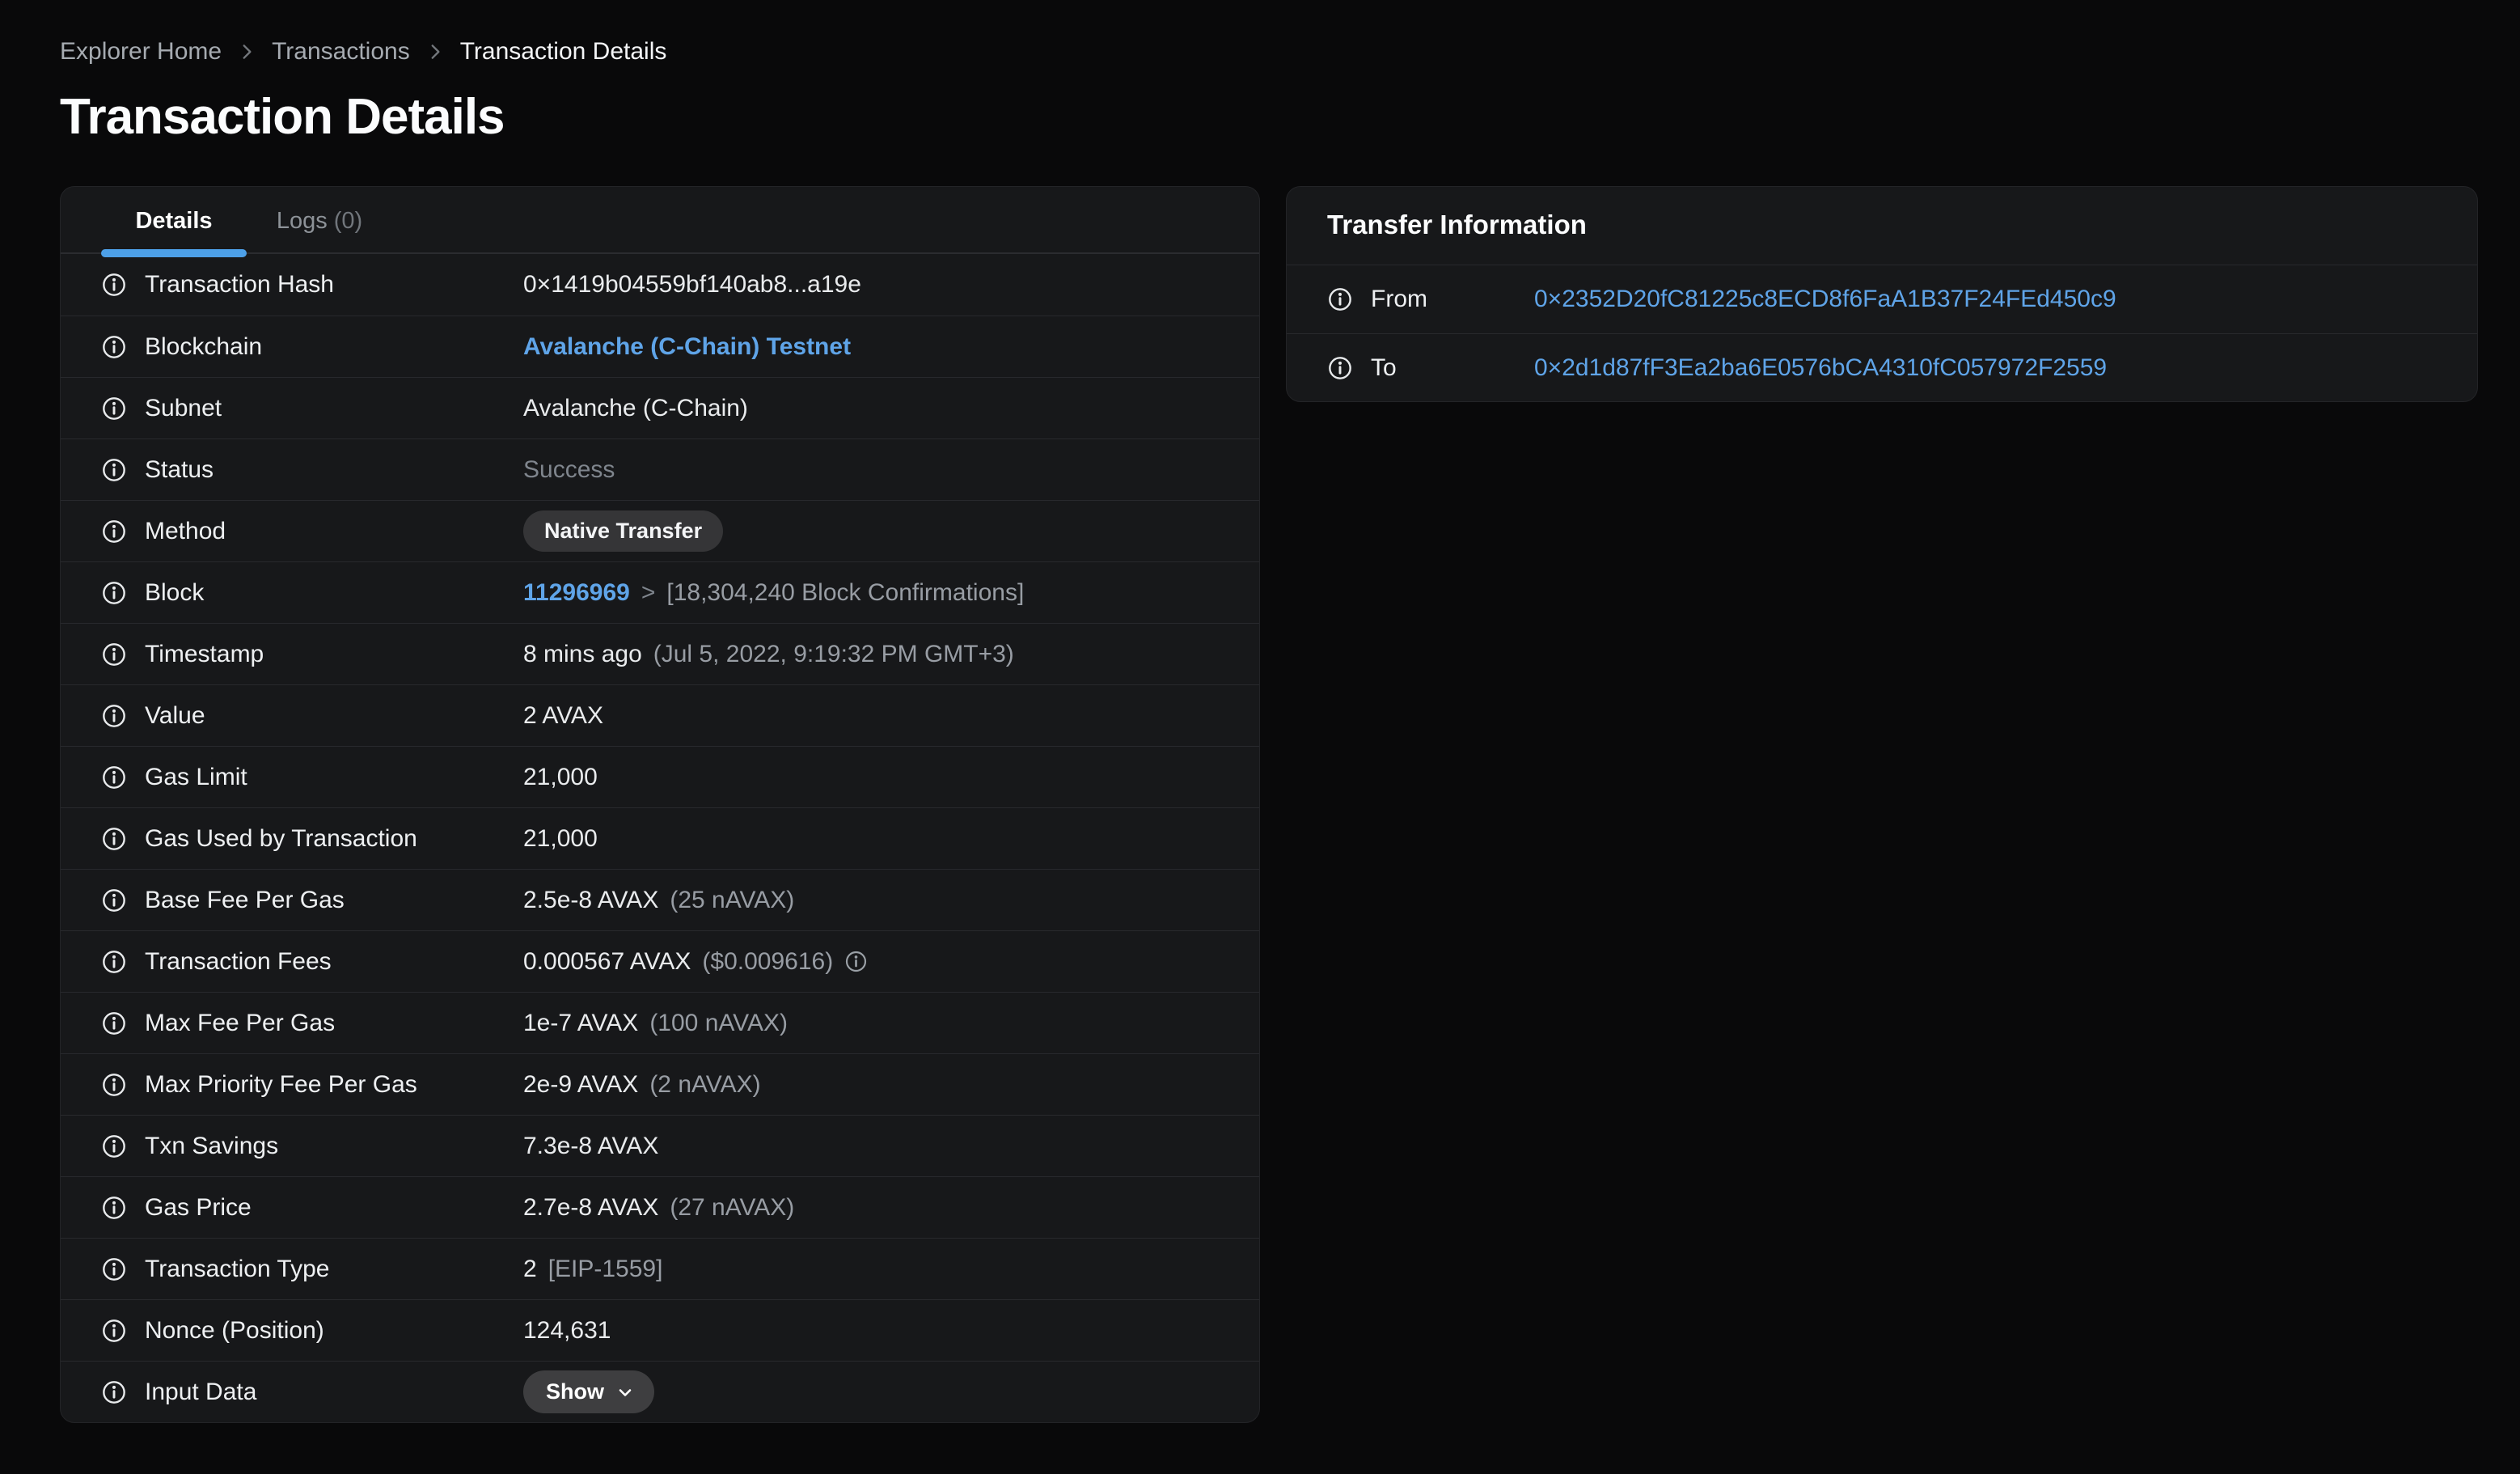 The width and height of the screenshot is (2520, 1474). I want to click on transaction-type-label: Transaction Type, so click(237, 1269).